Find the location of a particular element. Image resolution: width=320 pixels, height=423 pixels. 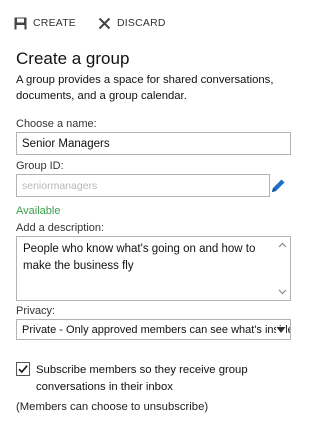

discard-button: DISCARD is located at coordinates (132, 23).